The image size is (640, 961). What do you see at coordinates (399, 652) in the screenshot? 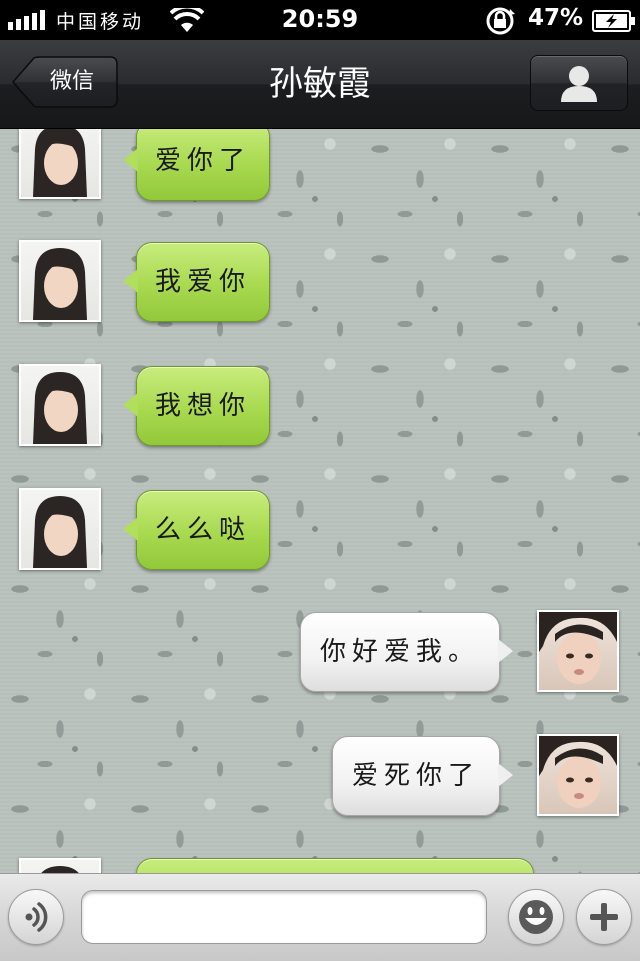
I see `message-text: 你好爱我。` at bounding box center [399, 652].